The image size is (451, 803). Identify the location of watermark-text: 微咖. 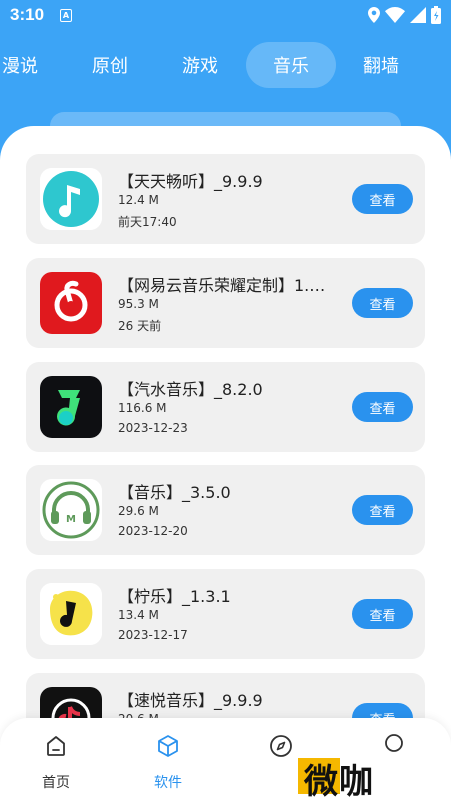
(339, 782).